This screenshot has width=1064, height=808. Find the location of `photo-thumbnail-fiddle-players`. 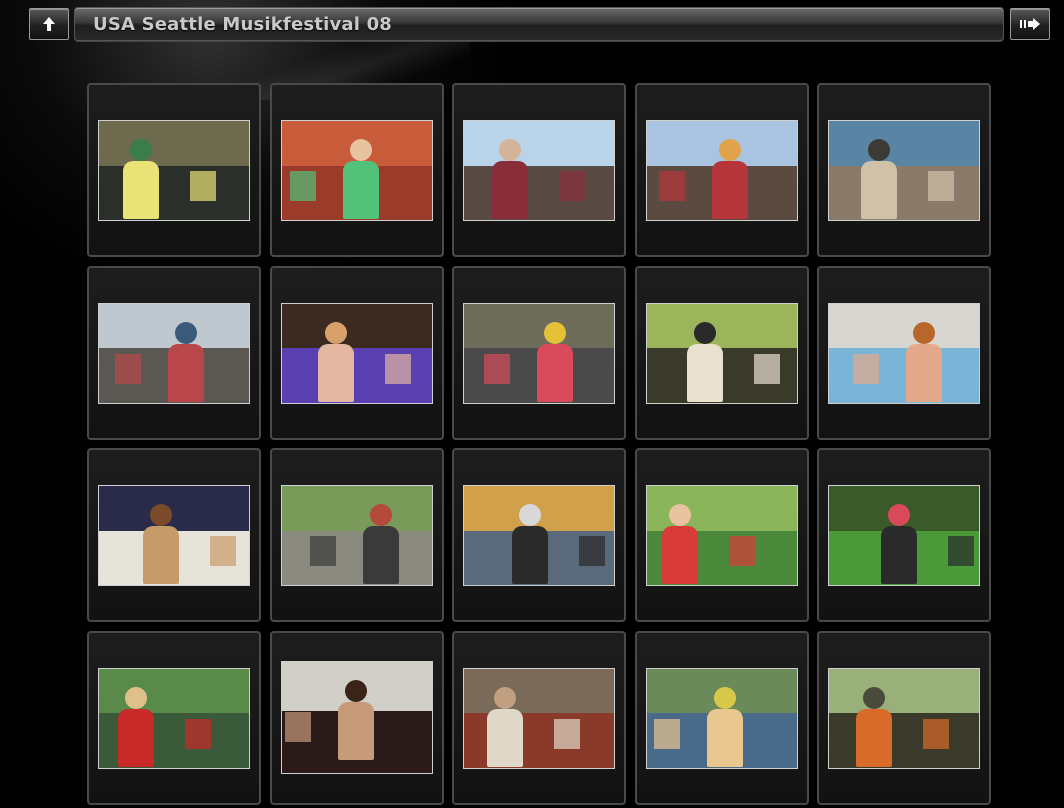

photo-thumbnail-fiddle-players is located at coordinates (721, 353).